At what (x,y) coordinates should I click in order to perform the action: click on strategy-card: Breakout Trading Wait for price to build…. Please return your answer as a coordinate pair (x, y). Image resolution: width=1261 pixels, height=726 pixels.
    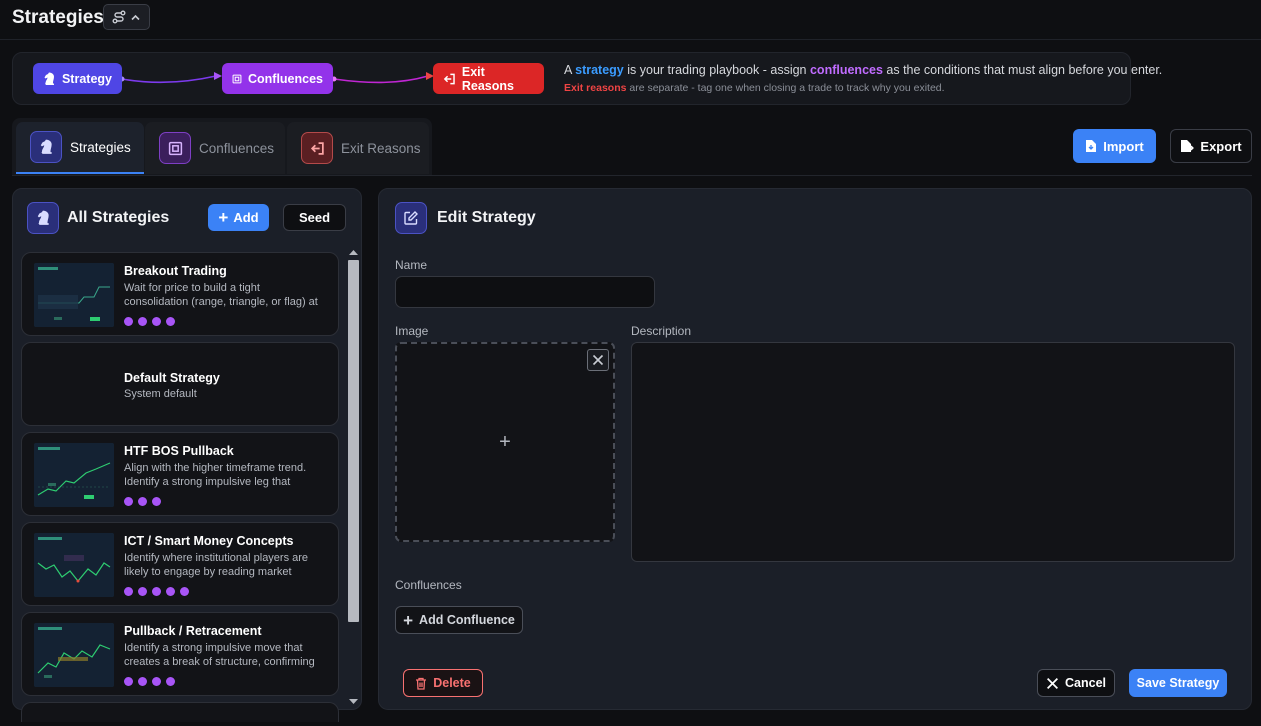
    Looking at the image, I should click on (180, 294).